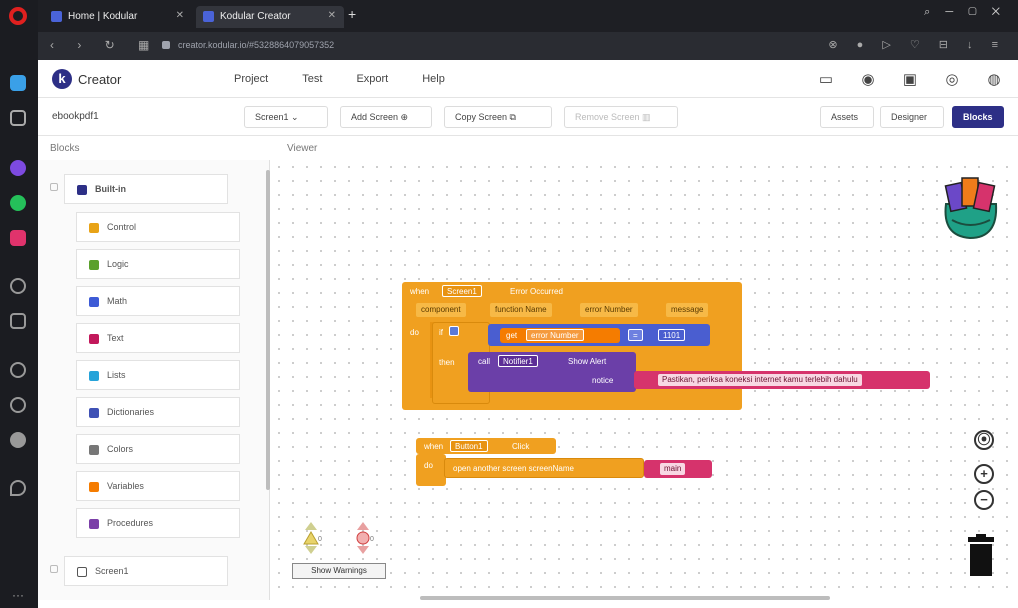 This screenshot has width=1018, height=608. What do you see at coordinates (158, 264) in the screenshot?
I see `tree-item-logic: Logic` at bounding box center [158, 264].